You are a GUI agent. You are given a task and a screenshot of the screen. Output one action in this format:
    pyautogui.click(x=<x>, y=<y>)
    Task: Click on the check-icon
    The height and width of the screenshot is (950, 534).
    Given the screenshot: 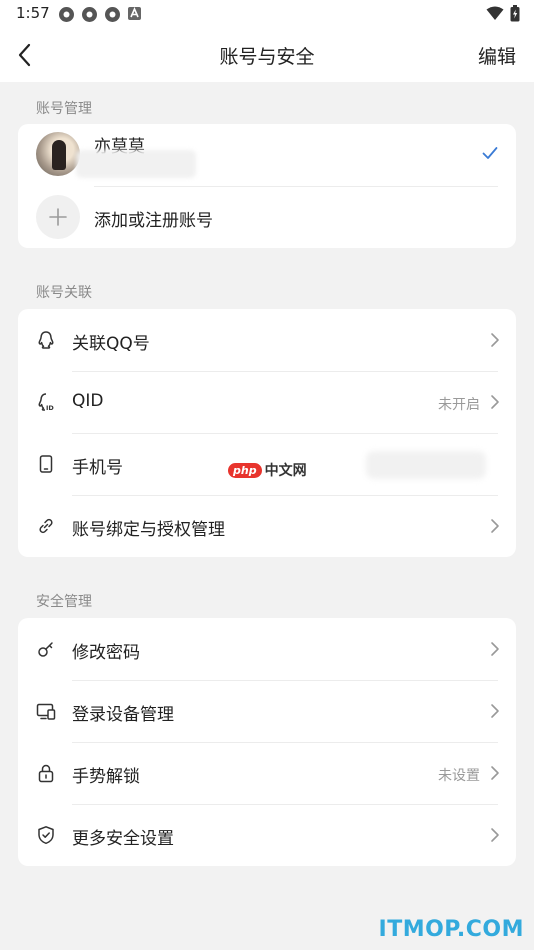 What is the action you would take?
    pyautogui.click(x=490, y=153)
    